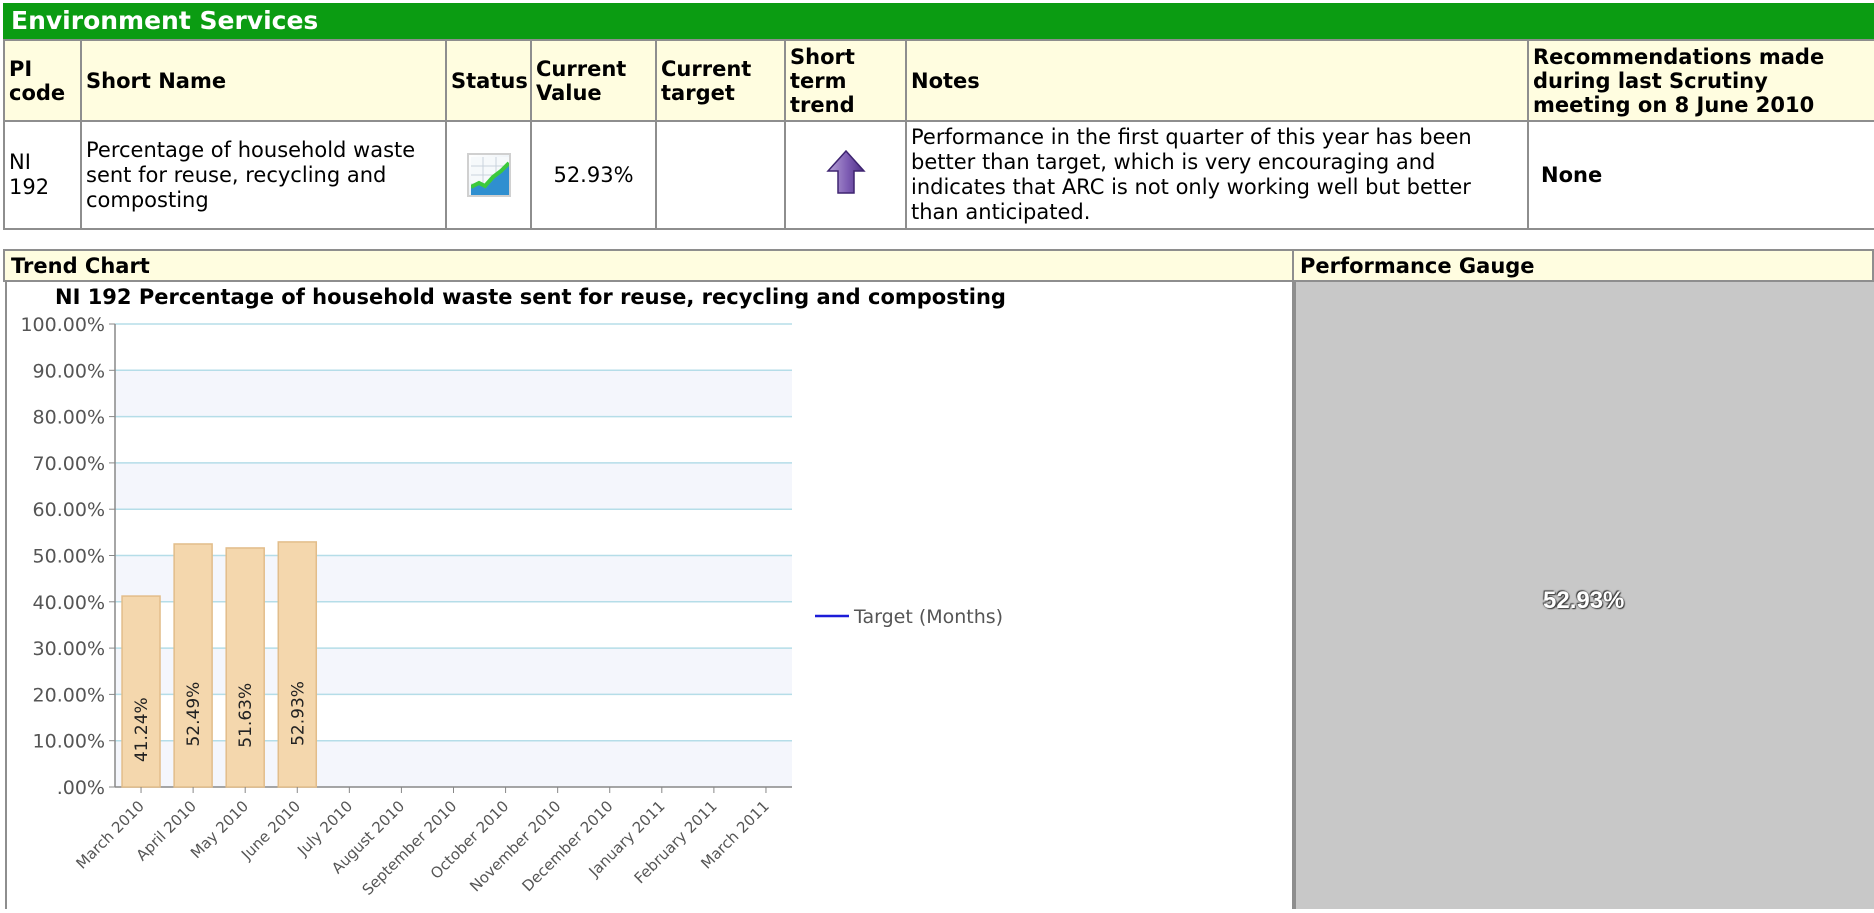 This screenshot has width=1874, height=913. Describe the element at coordinates (410, 848) in the screenshot. I see `x-tick-label: September 2010` at that location.